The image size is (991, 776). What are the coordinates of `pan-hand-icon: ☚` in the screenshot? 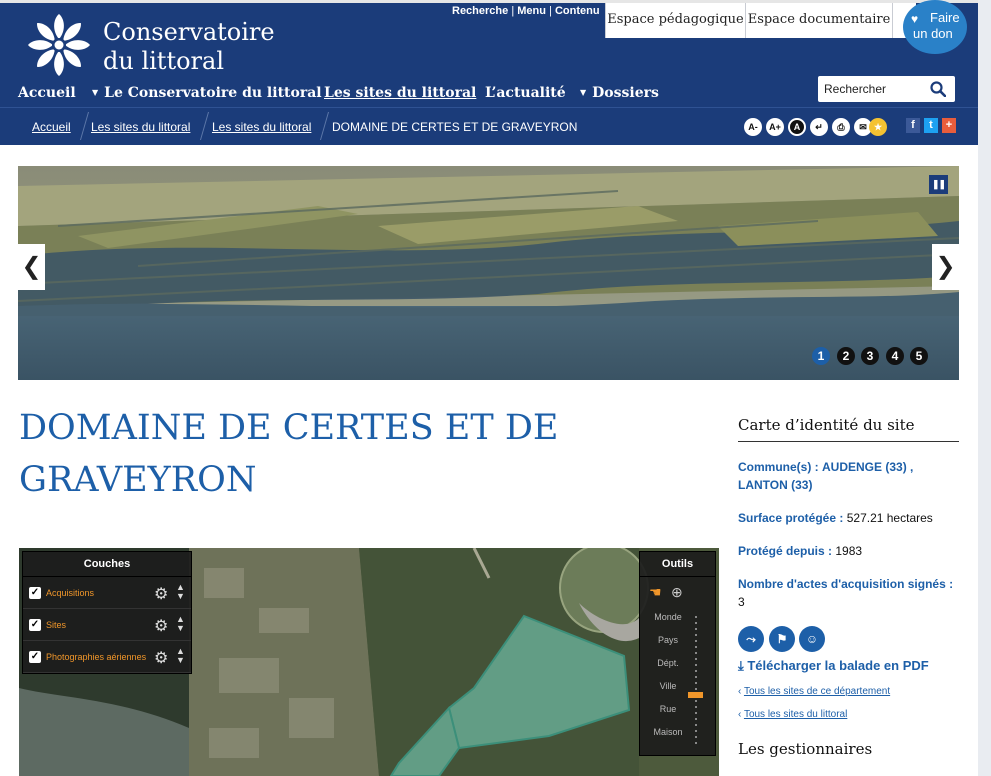 It's located at (655, 592).